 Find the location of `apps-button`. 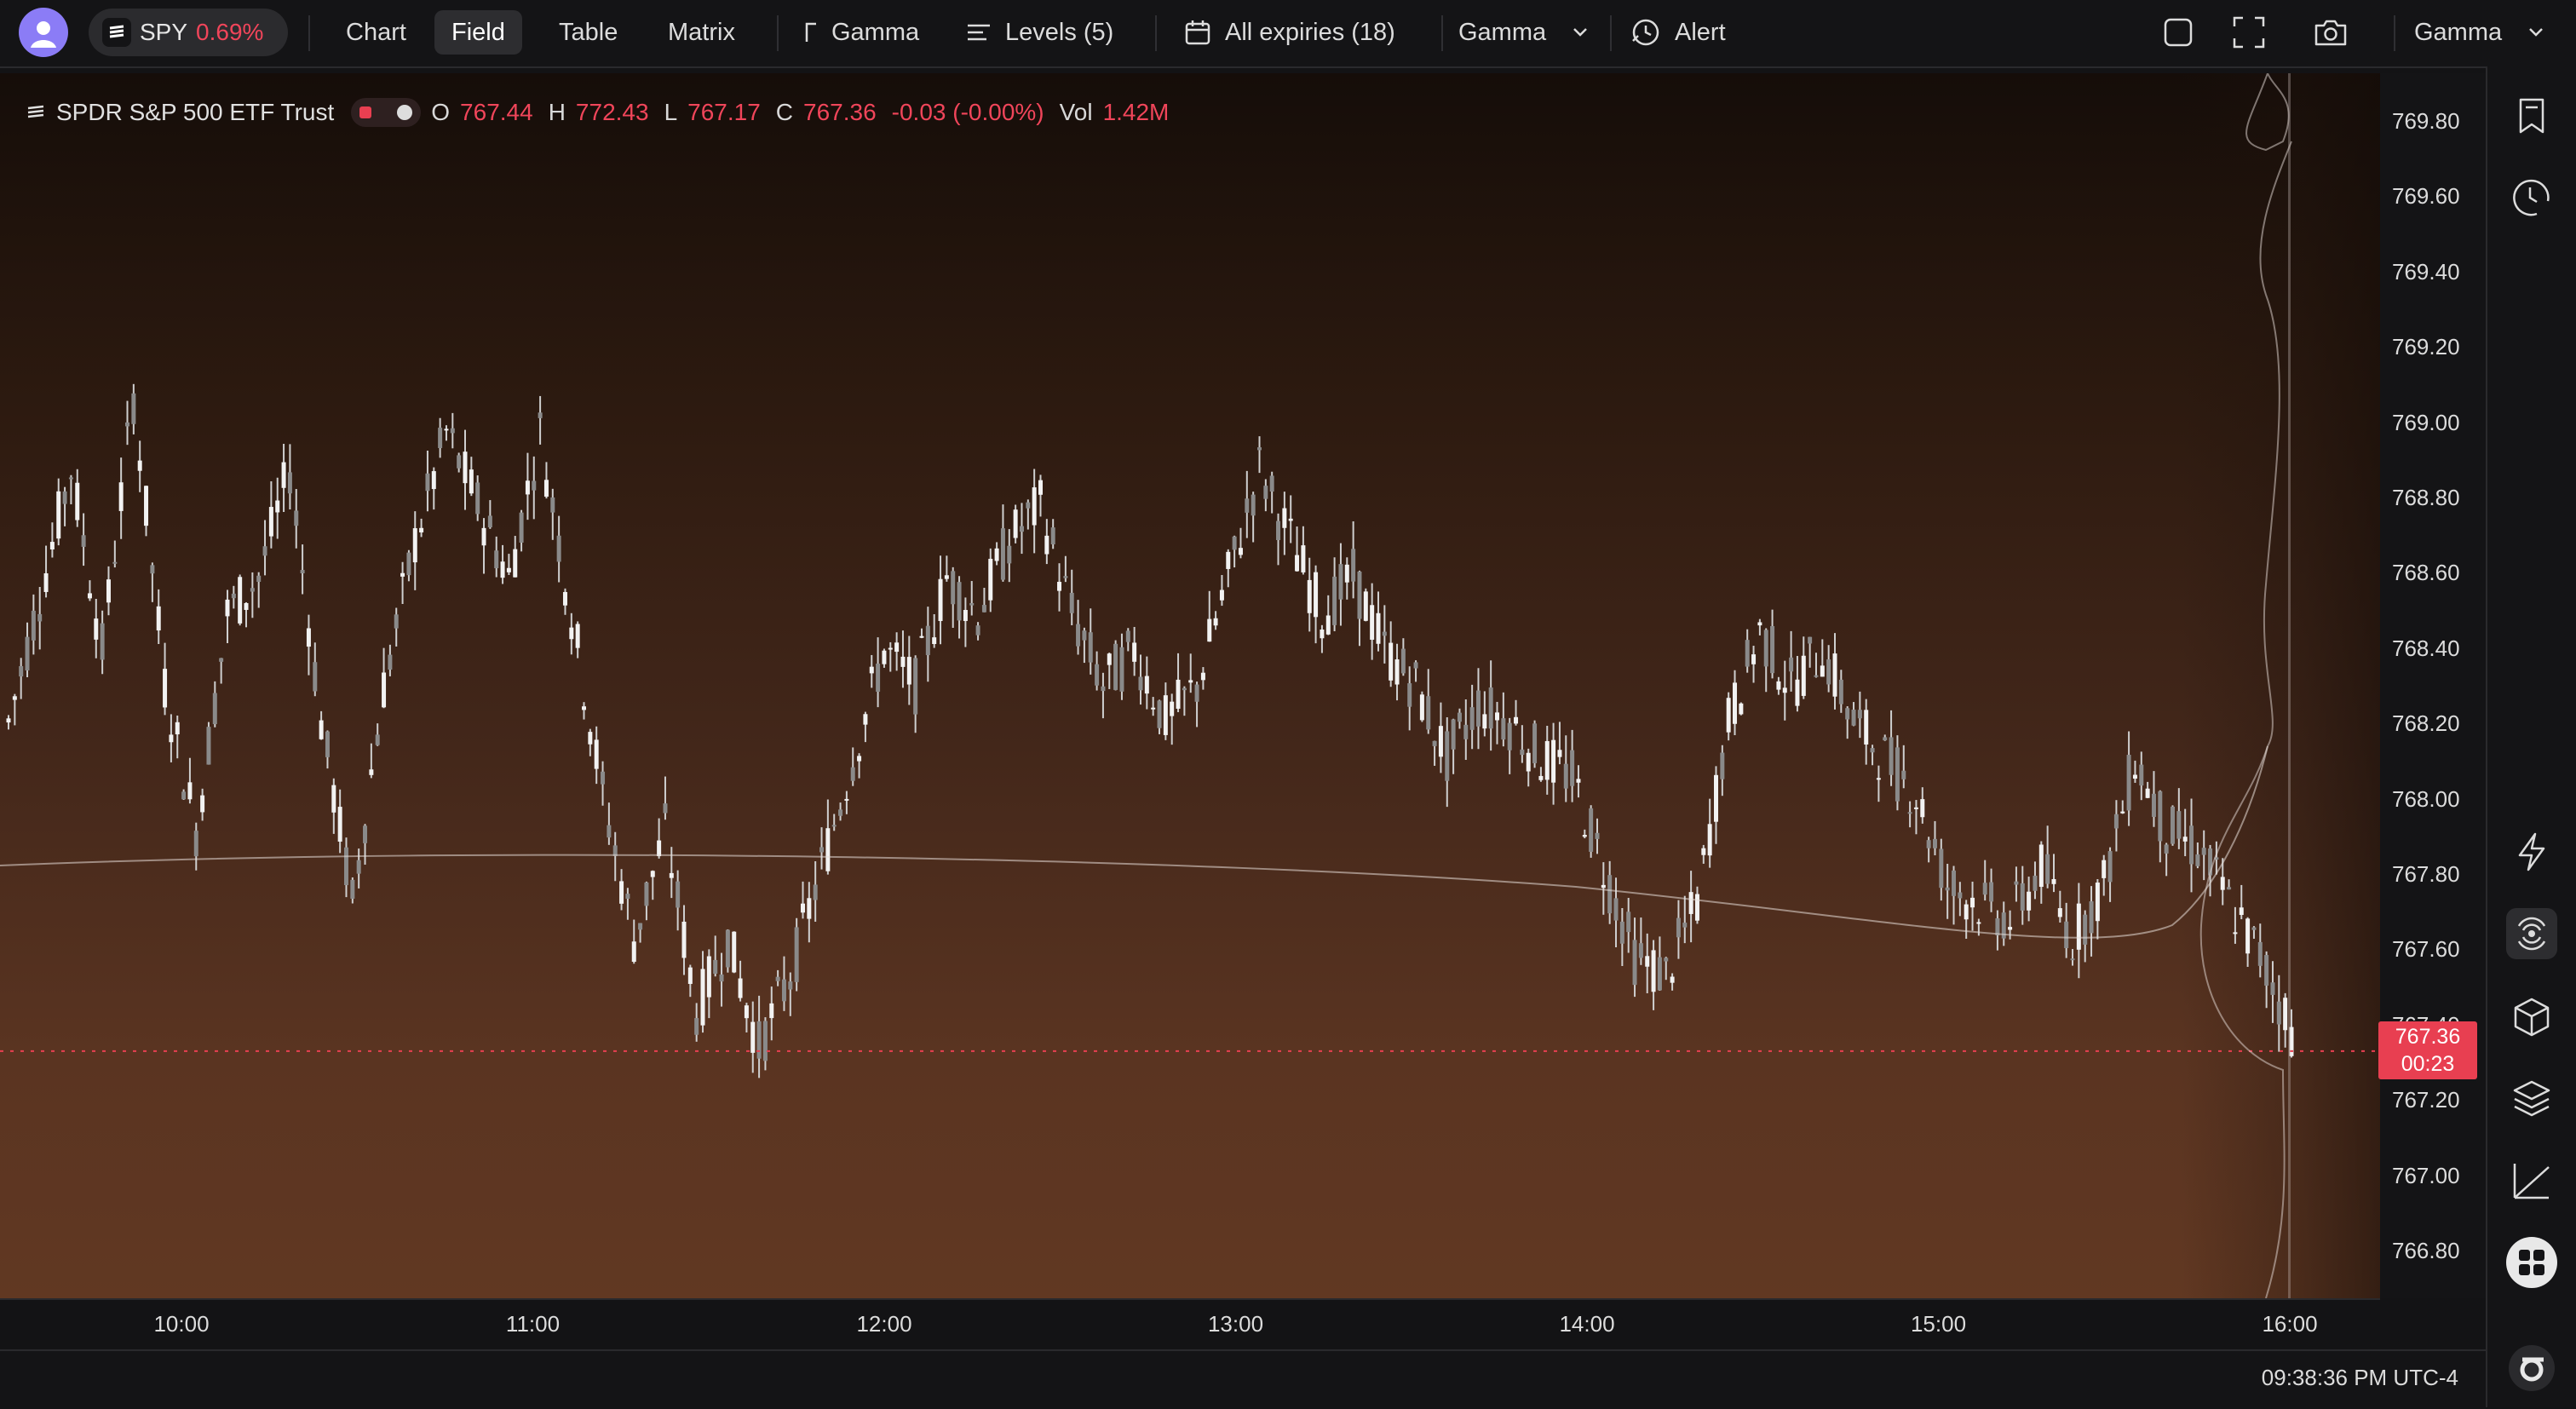

apps-button is located at coordinates (2531, 1262).